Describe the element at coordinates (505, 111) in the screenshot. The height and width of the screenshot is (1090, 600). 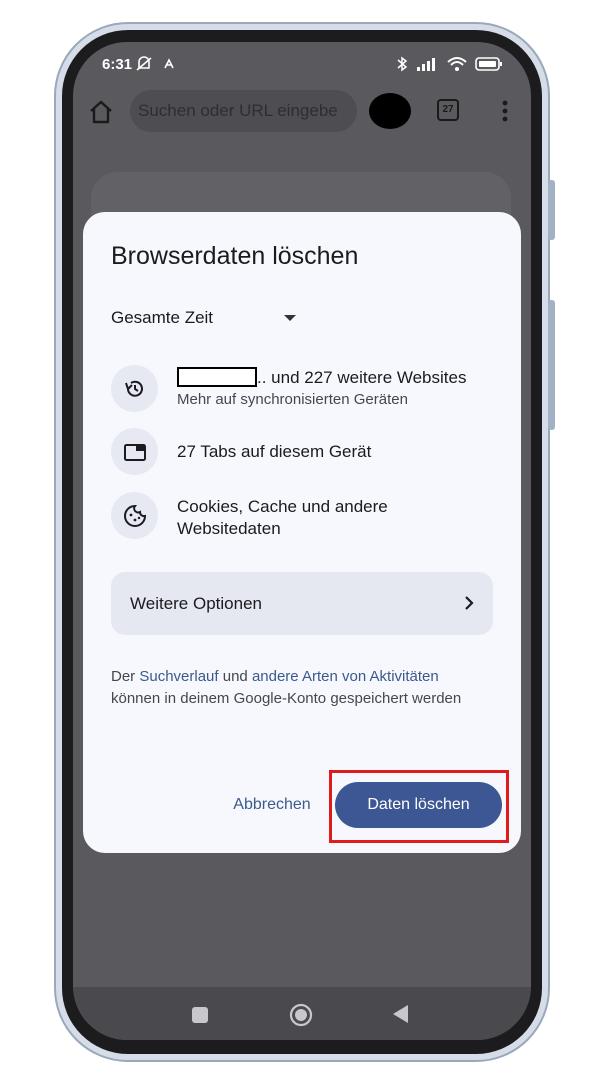
I see `more-vert-icon` at that location.